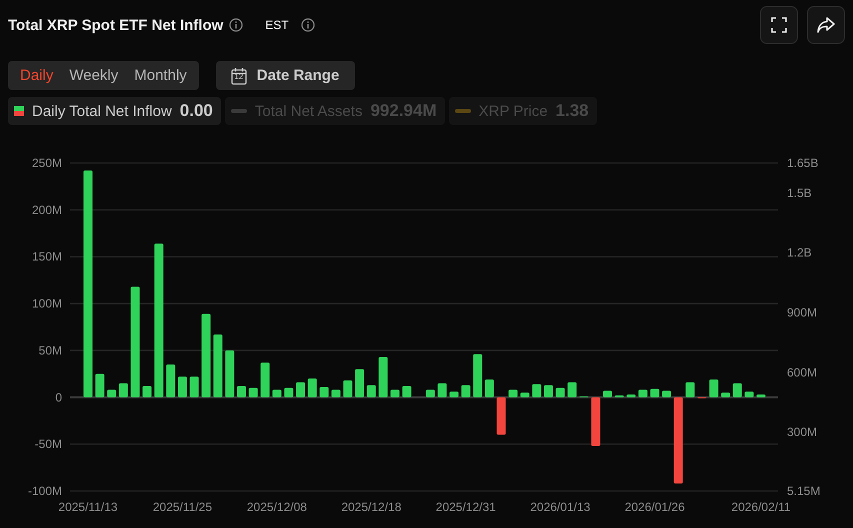 This screenshot has height=528, width=853. I want to click on share-button, so click(826, 25).